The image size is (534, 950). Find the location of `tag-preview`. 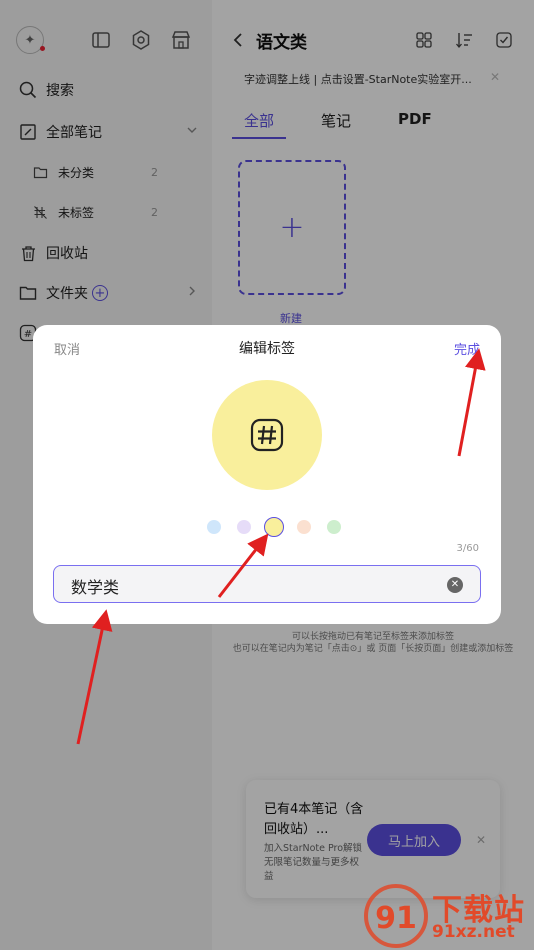

tag-preview is located at coordinates (267, 435).